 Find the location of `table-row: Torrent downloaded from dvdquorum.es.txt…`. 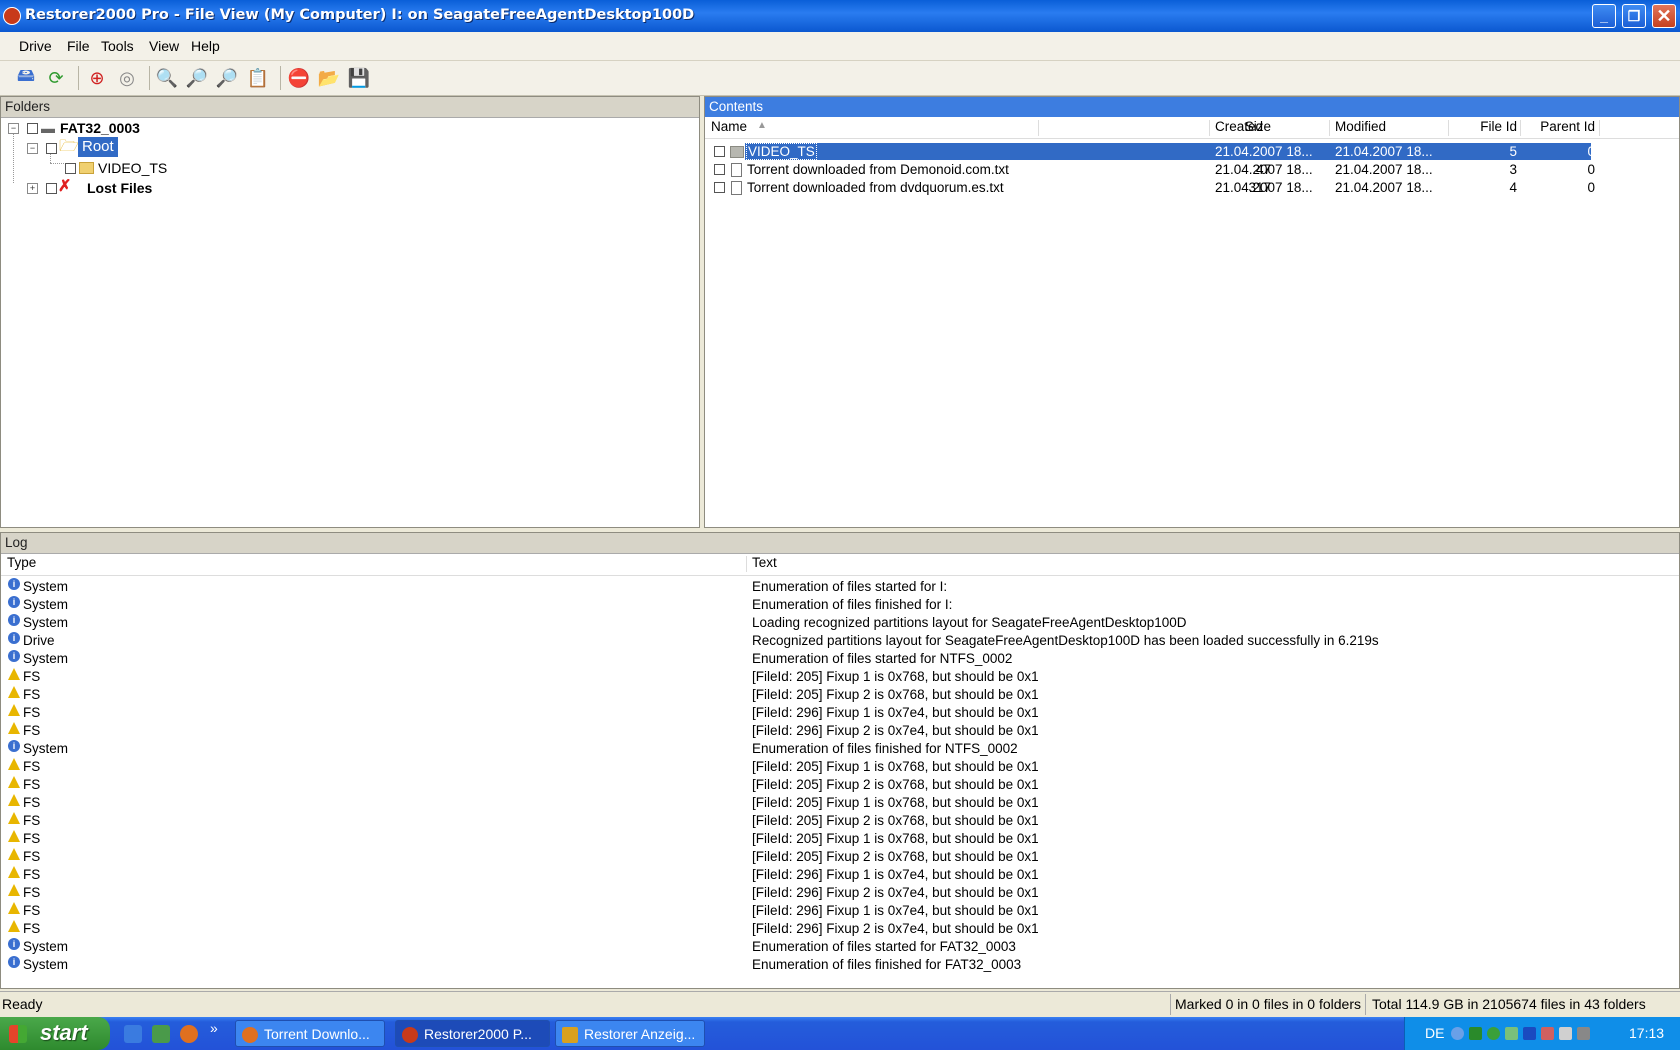

table-row: Torrent downloaded from dvdquorum.es.txt… is located at coordinates (1192, 187).